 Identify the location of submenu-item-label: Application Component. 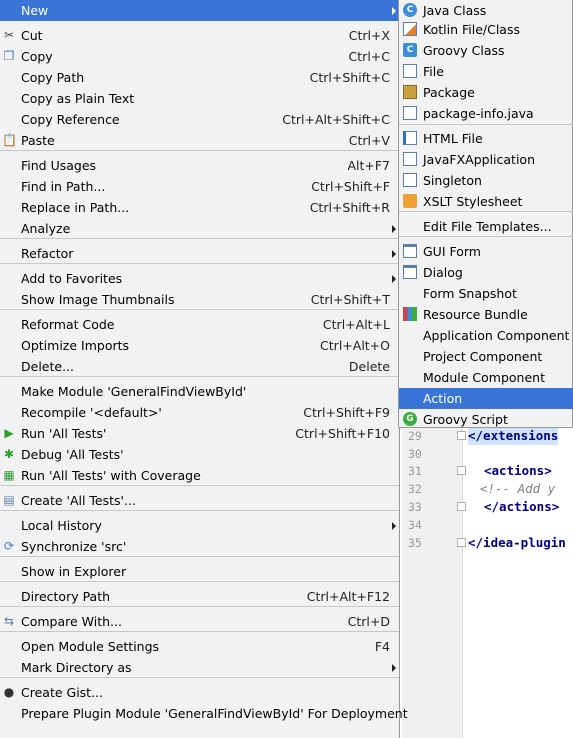
(496, 335).